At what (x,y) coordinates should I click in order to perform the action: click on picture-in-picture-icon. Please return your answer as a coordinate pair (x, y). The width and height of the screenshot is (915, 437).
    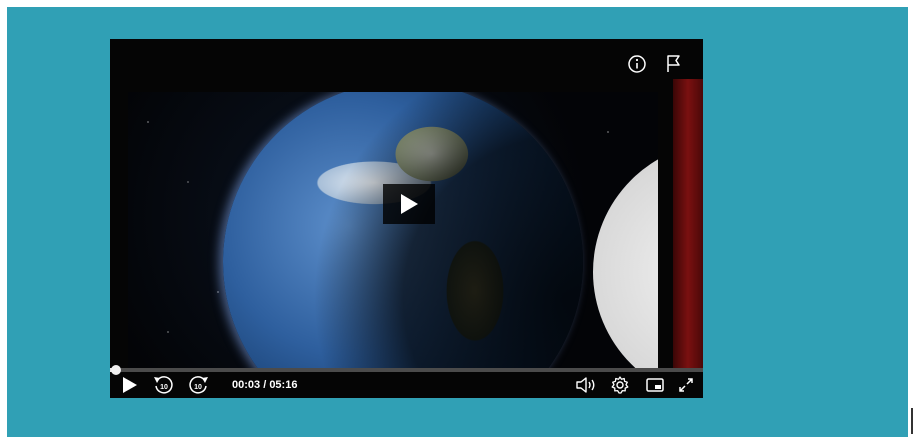
    Looking at the image, I should click on (655, 385).